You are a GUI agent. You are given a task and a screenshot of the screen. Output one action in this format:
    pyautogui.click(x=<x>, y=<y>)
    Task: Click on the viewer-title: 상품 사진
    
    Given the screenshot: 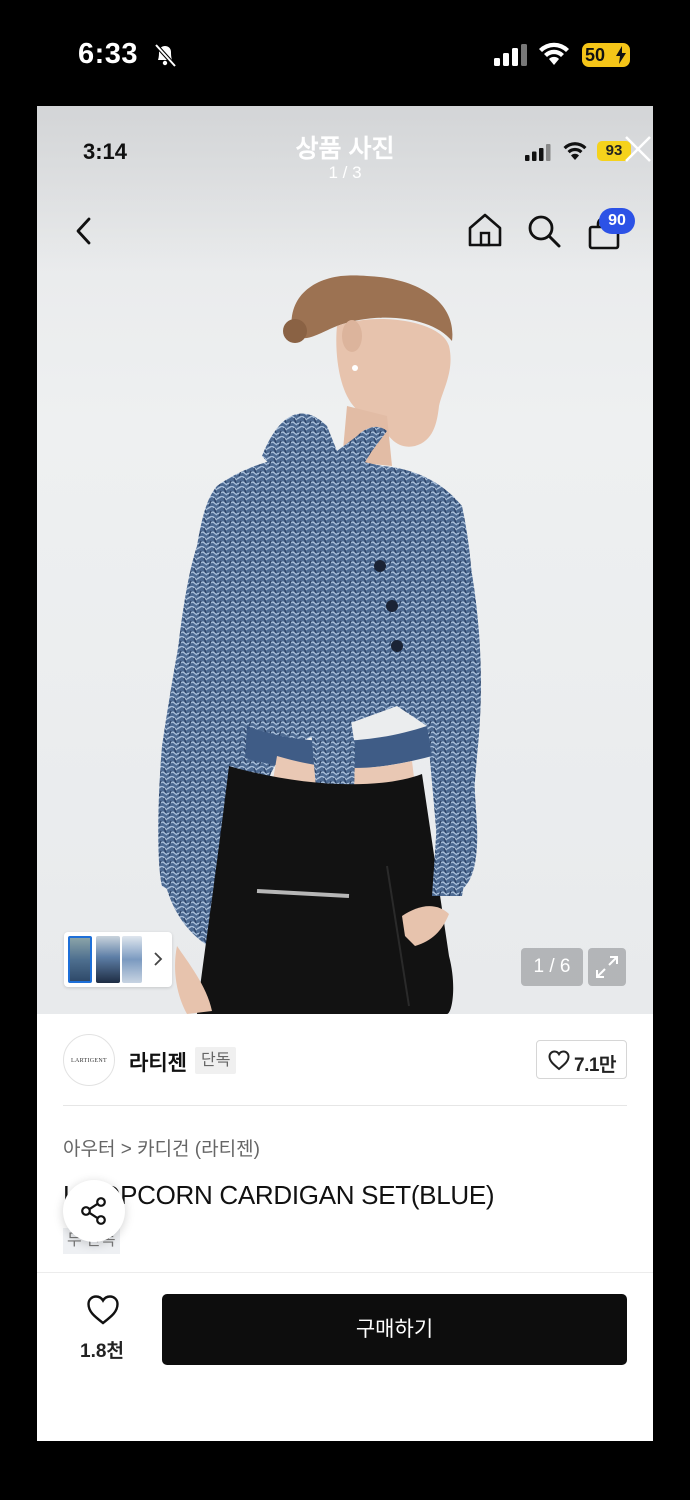 What is the action you would take?
    pyautogui.click(x=345, y=149)
    